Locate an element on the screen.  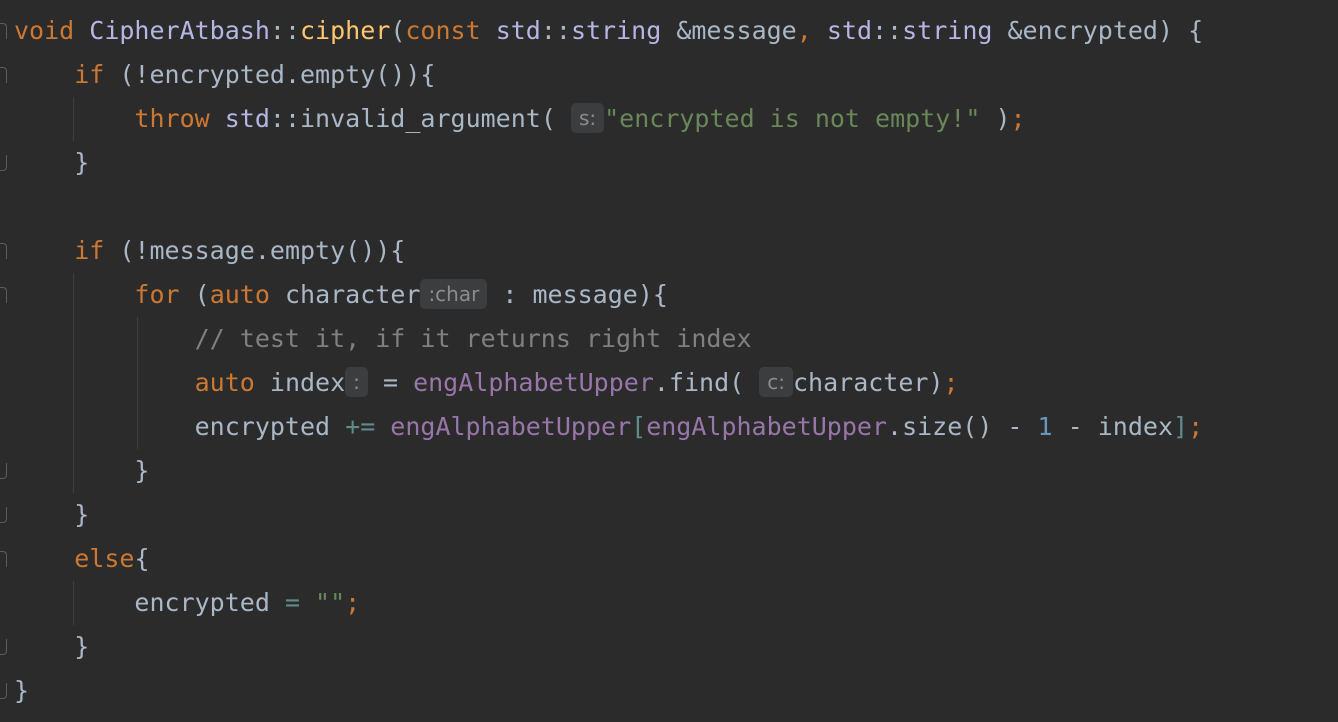
code-token: &encrypted) { is located at coordinates (1105, 30).